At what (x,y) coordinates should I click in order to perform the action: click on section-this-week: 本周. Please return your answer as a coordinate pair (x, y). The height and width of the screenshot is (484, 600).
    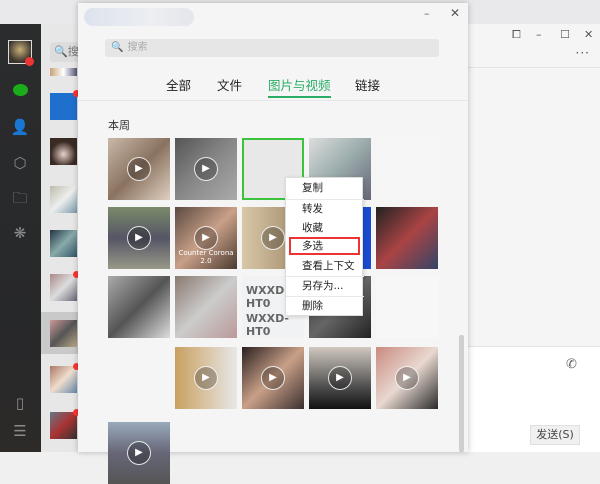
    Looking at the image, I should click on (119, 125).